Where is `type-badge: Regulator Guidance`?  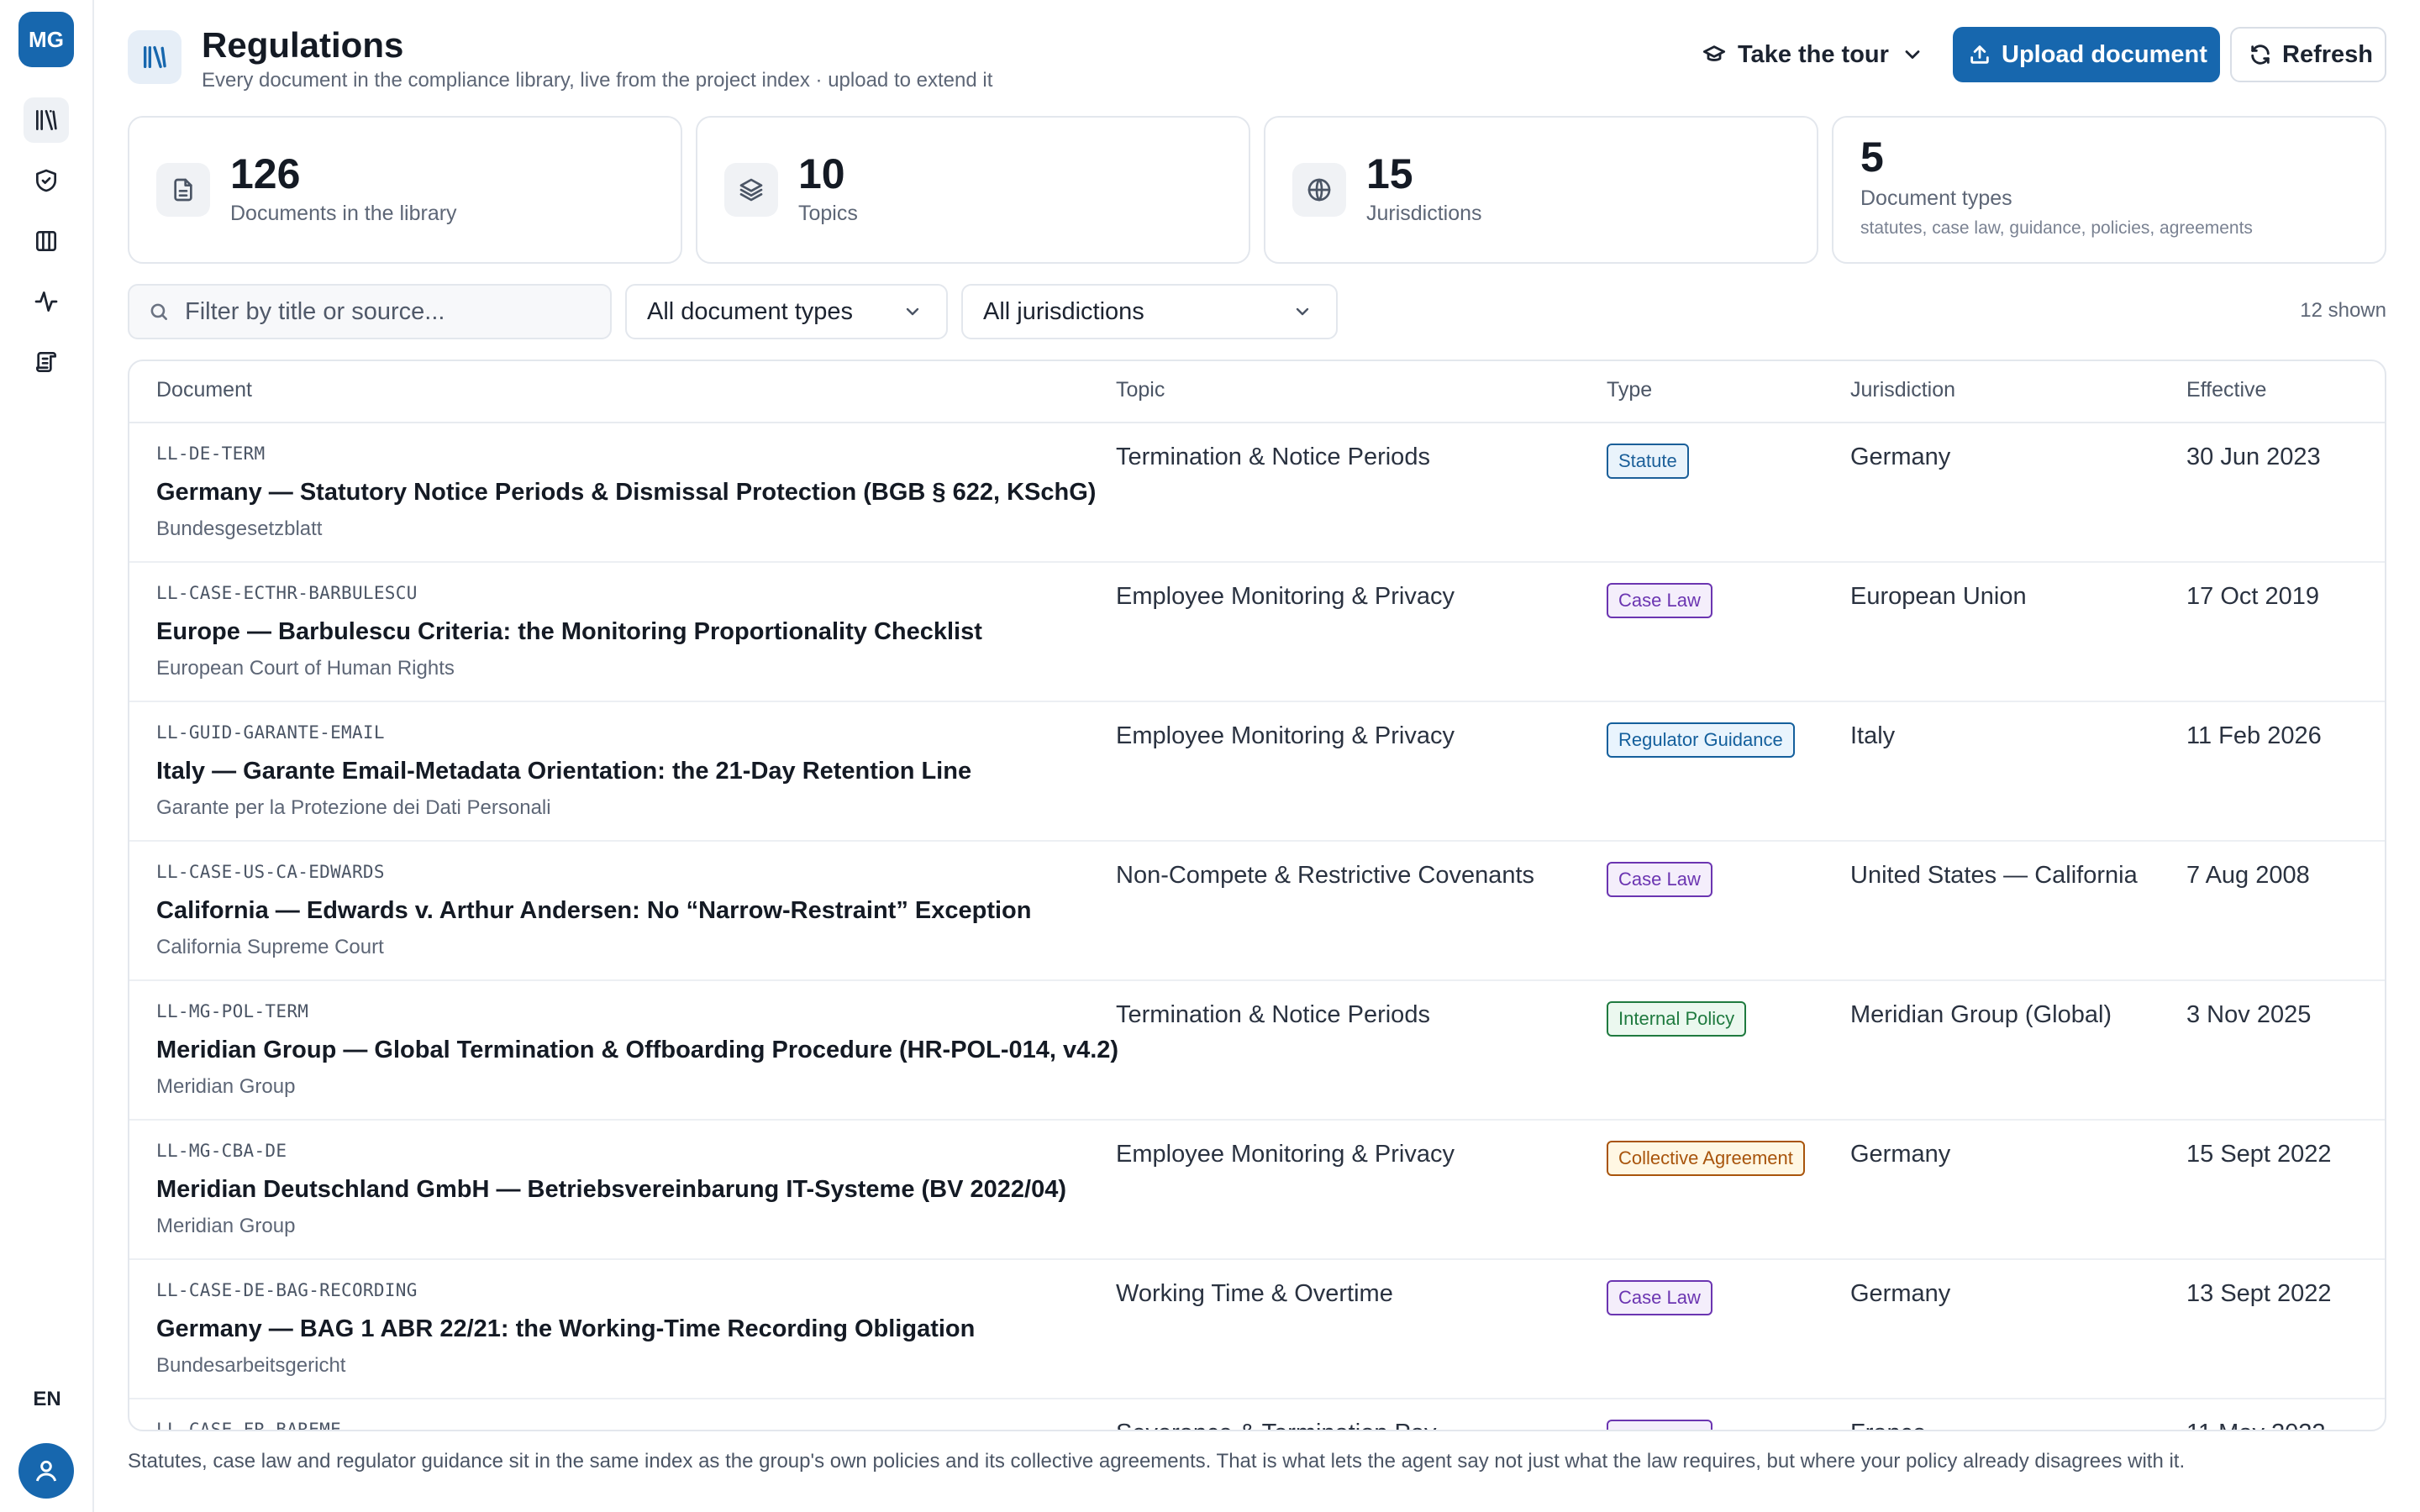 type-badge: Regulator Guidance is located at coordinates (1701, 740).